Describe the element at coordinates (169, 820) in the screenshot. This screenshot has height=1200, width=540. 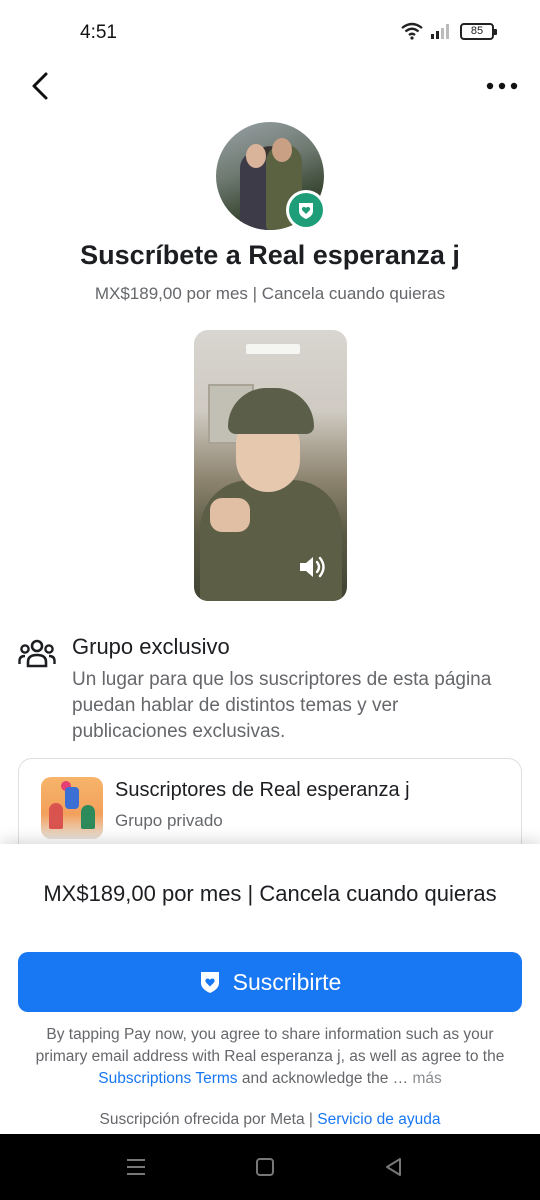
I see `group-privacy: Grupo privado` at that location.